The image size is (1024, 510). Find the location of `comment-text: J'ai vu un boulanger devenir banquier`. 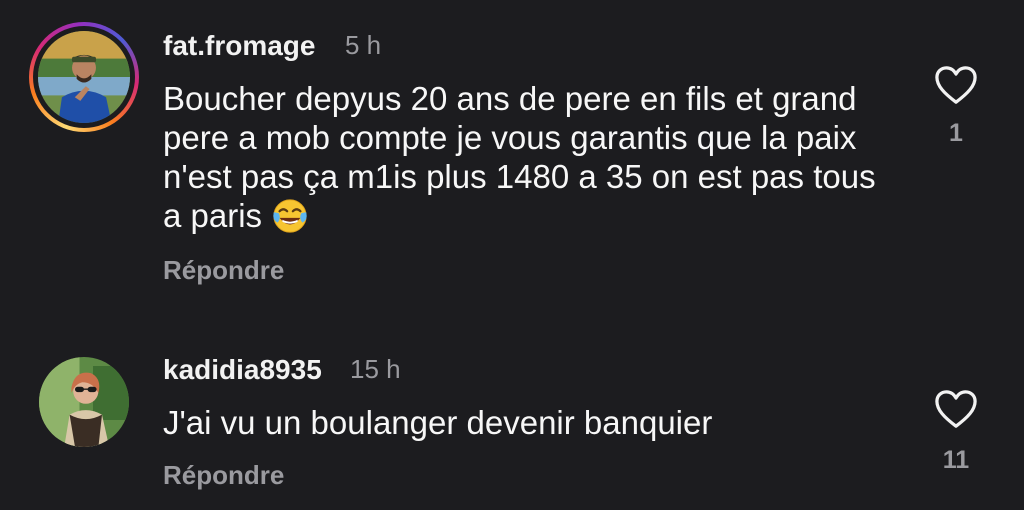

comment-text: J'ai vu un boulanger devenir banquier is located at coordinates (523, 422).